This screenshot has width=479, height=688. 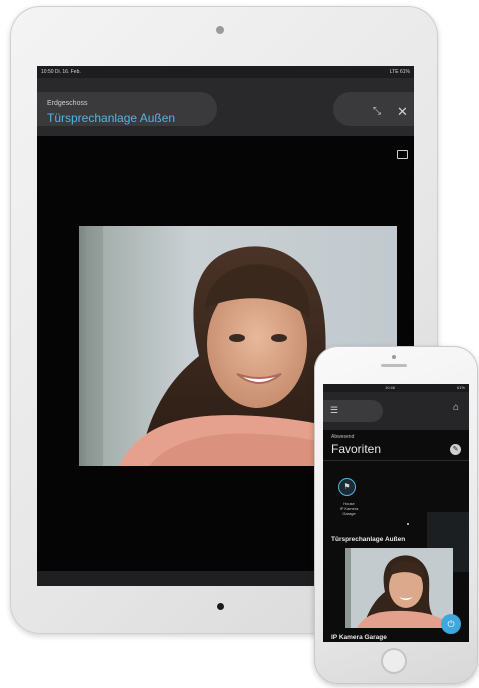 What do you see at coordinates (451, 624) in the screenshot?
I see `door-open-icon: ⏻` at bounding box center [451, 624].